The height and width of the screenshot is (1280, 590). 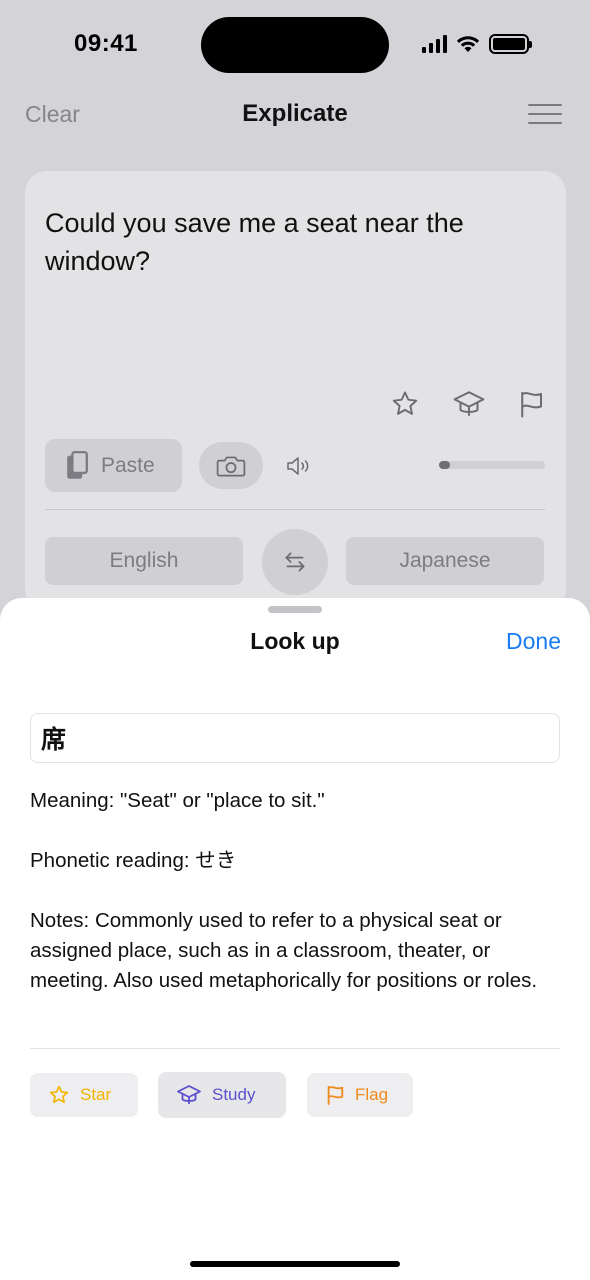 I want to click on home-indicator, so click(x=295, y=1264).